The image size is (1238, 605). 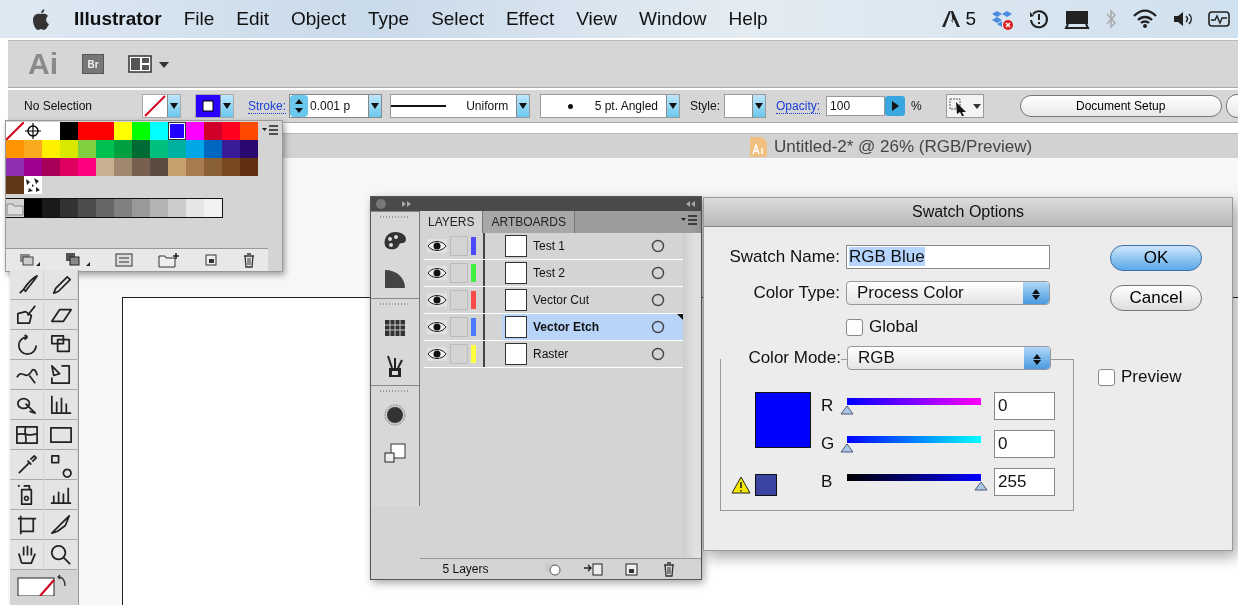 What do you see at coordinates (267, 106) in the screenshot?
I see `stroke-link: Stroke:` at bounding box center [267, 106].